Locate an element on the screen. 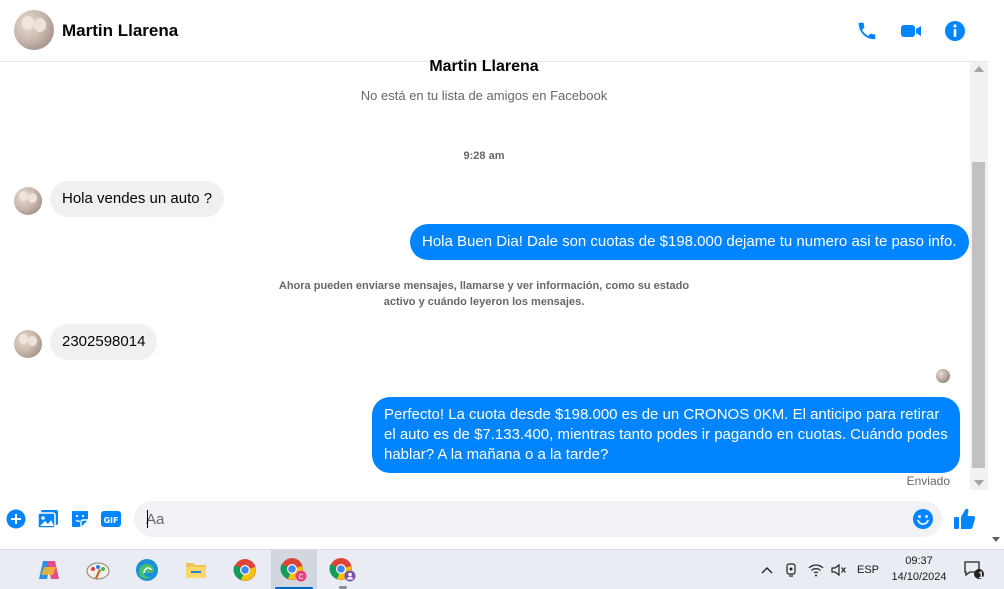 Image resolution: width=1004 pixels, height=589 pixels. start-grid-icon is located at coordinates (5, 569).